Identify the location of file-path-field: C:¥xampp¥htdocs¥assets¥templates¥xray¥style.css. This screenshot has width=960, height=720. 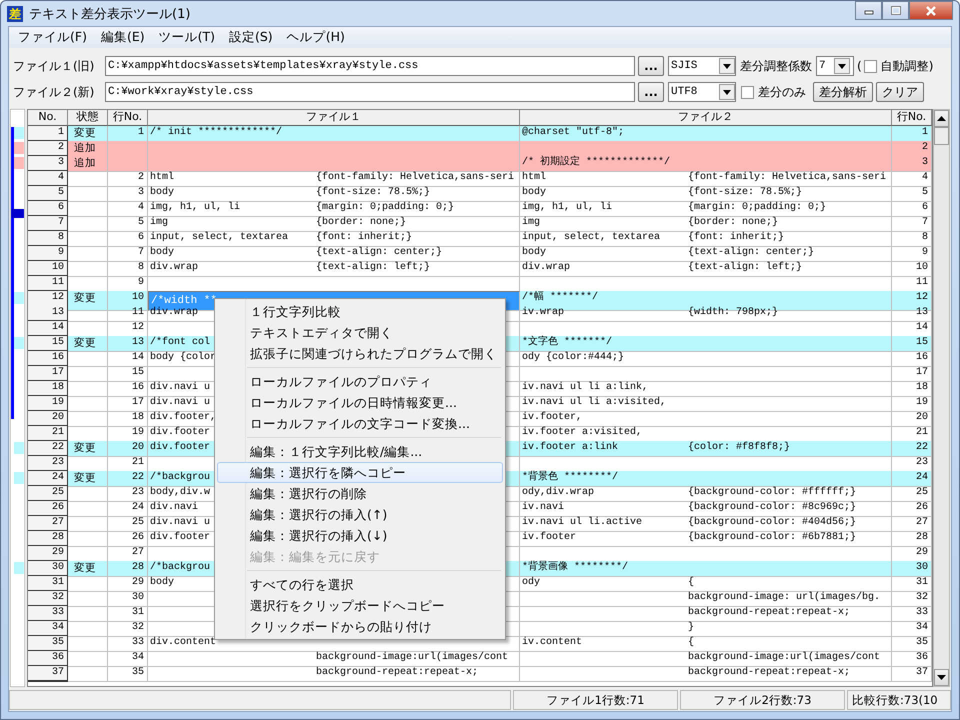
(370, 66).